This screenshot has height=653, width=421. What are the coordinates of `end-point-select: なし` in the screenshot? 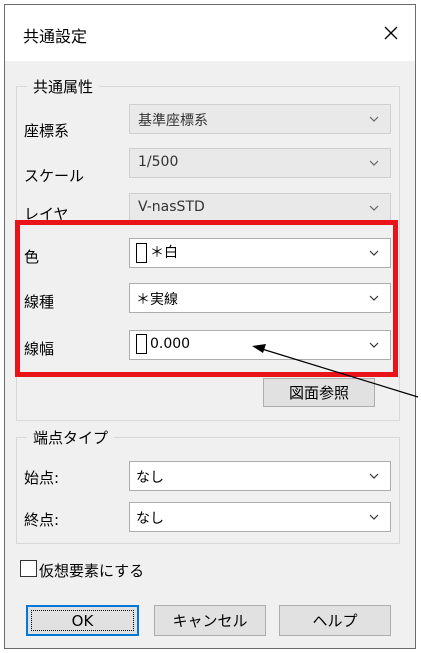 It's located at (260, 517).